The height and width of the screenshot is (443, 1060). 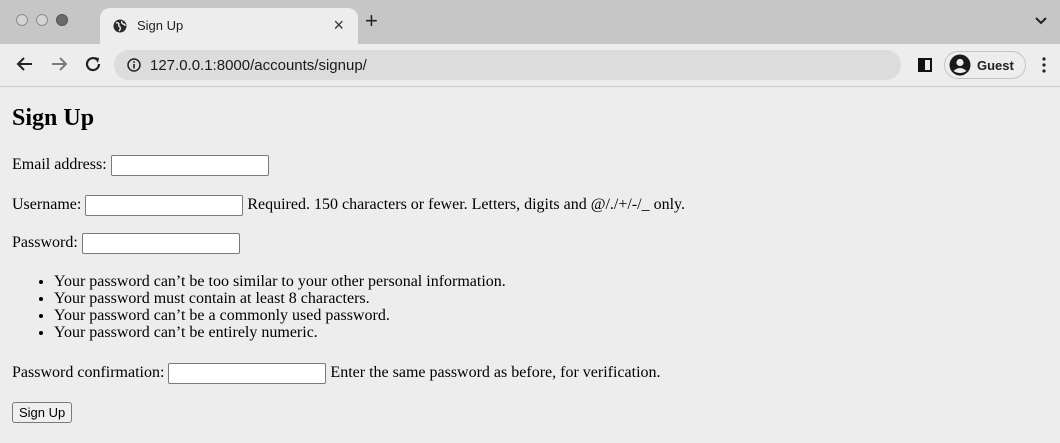 What do you see at coordinates (229, 26) in the screenshot?
I see `tab-sign-up: Sign Up ×` at bounding box center [229, 26].